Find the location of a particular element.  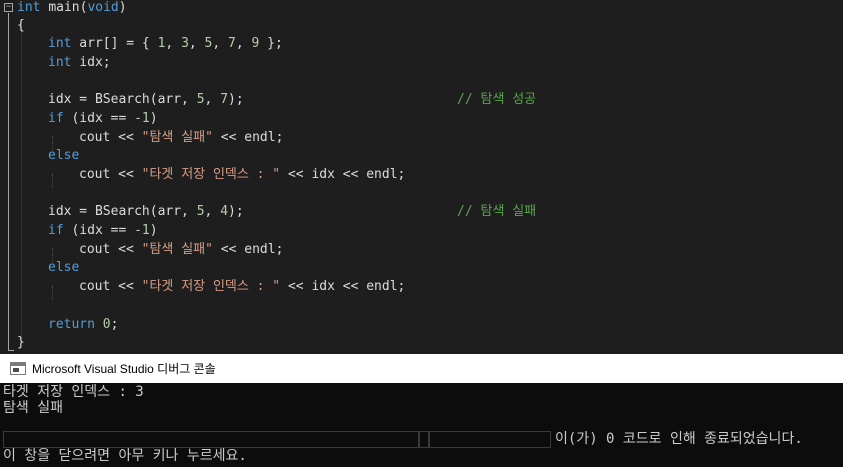

code-line-open-brace: { is located at coordinates (21, 25).